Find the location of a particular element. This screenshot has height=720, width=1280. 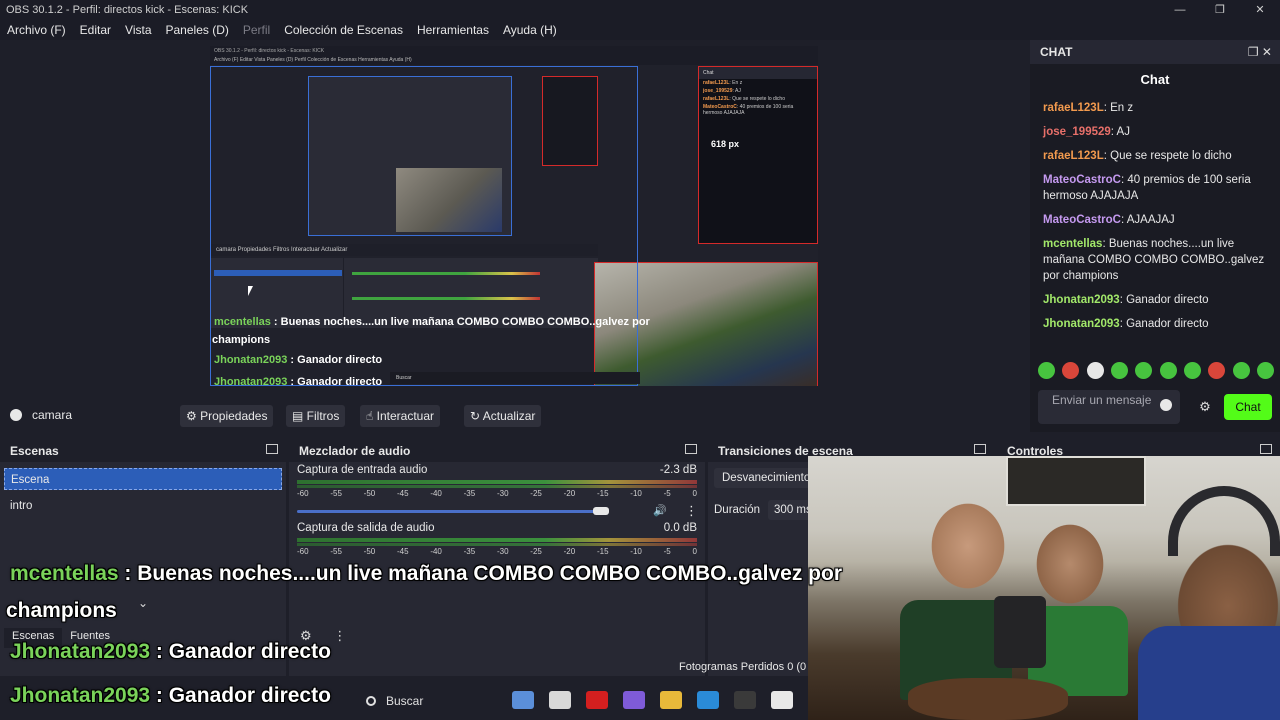

chat-message: MateoCastroC: AJAAJAJ is located at coordinates (1155, 220).